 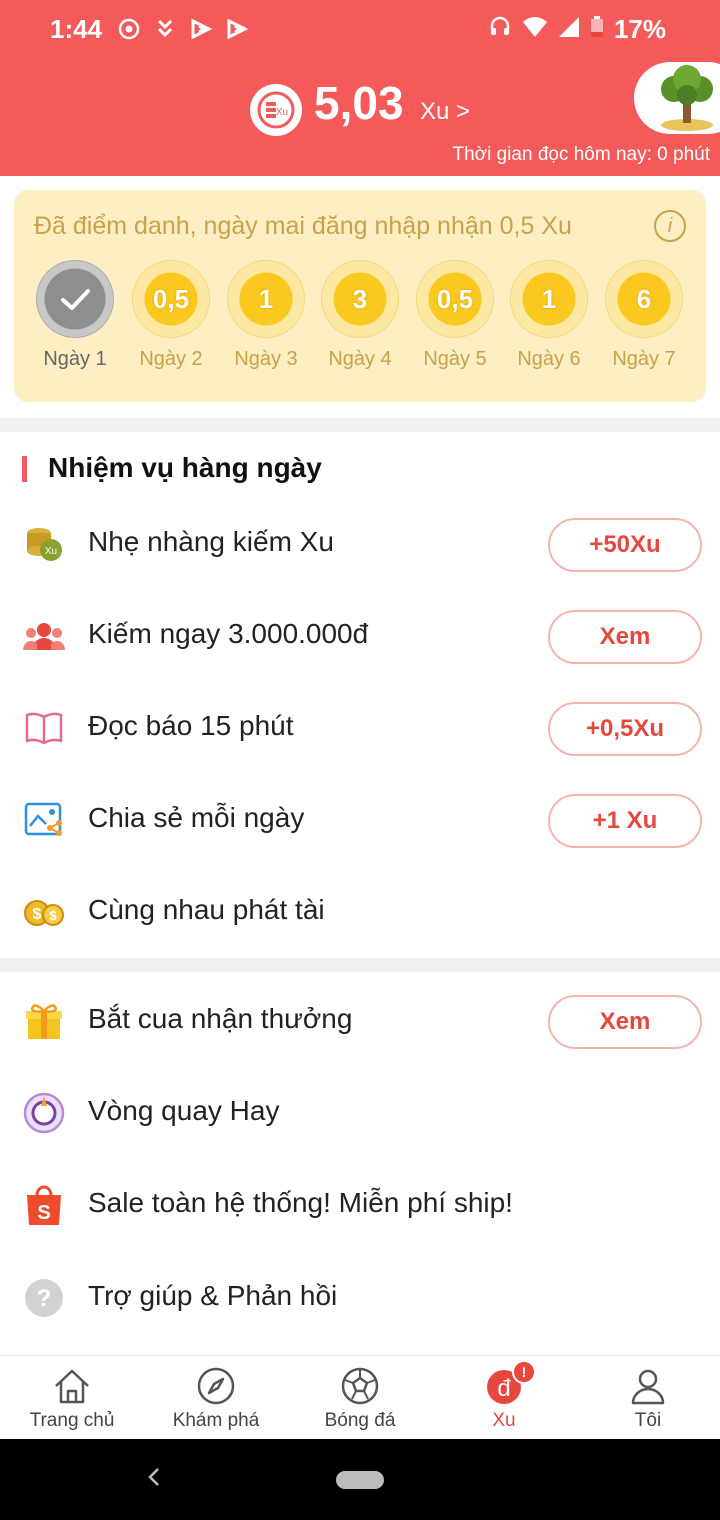 What do you see at coordinates (625, 729) in the screenshot?
I see `claim-button: +0,5Xu` at bounding box center [625, 729].